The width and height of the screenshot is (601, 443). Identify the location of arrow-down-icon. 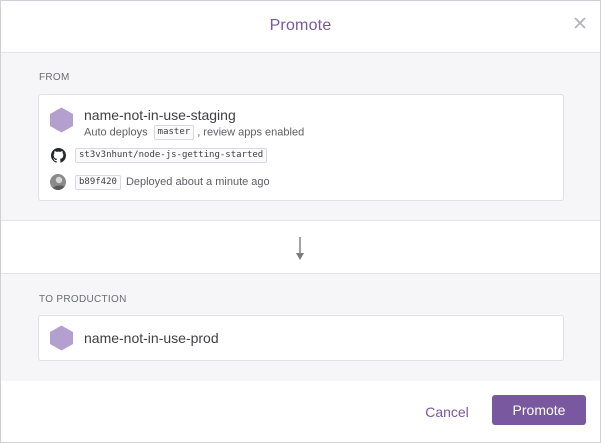
(300, 248).